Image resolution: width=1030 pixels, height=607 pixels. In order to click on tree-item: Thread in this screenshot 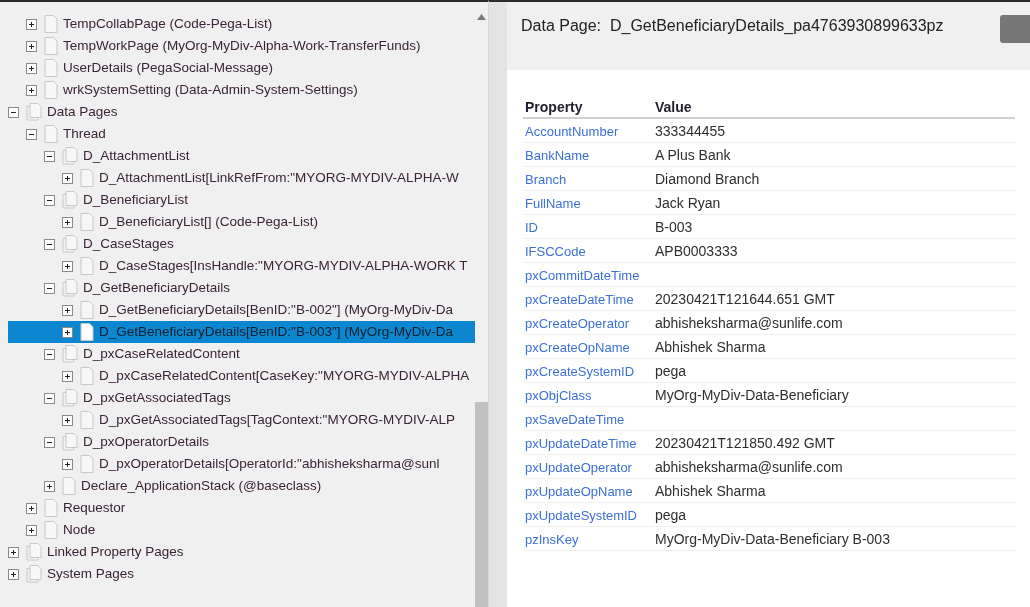, I will do `click(241, 134)`.